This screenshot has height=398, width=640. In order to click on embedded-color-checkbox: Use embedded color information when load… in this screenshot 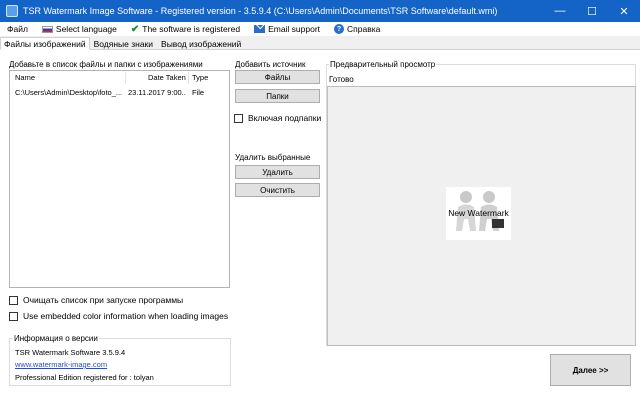, I will do `click(118, 316)`.